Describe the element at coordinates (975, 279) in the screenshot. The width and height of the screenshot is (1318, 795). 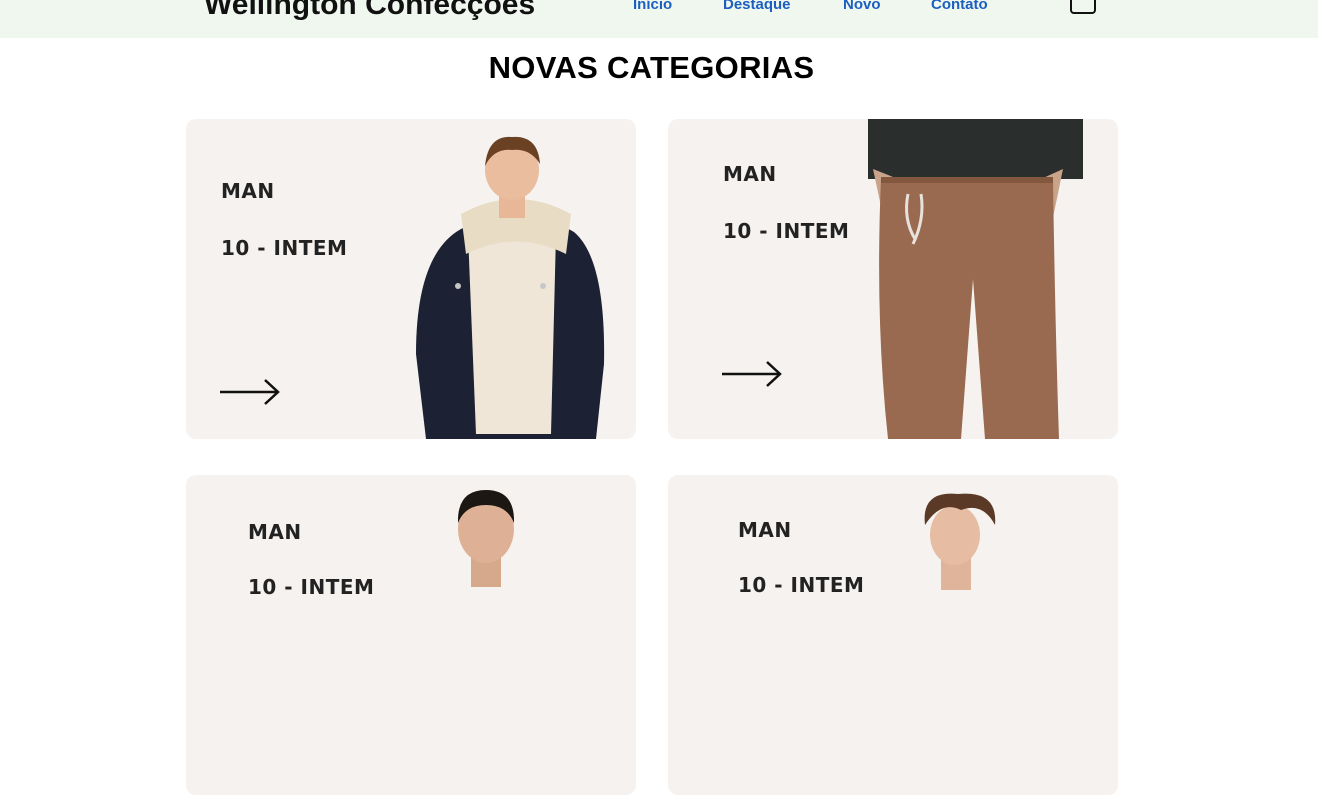
I see `model-pants-image` at that location.